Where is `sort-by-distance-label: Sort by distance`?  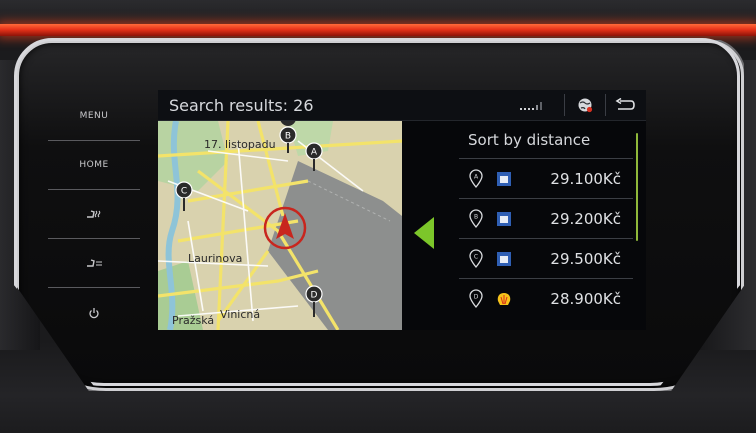
sort-by-distance-label: Sort by distance is located at coordinates (529, 140).